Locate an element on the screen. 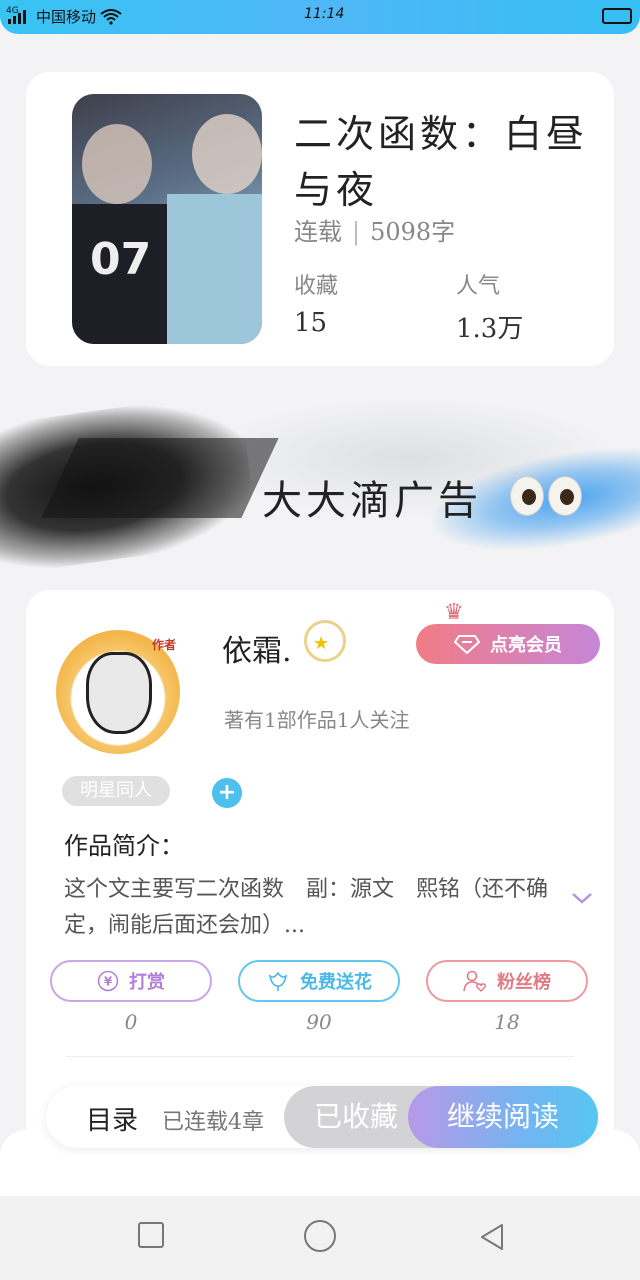  clock: 11:14 is located at coordinates (324, 14).